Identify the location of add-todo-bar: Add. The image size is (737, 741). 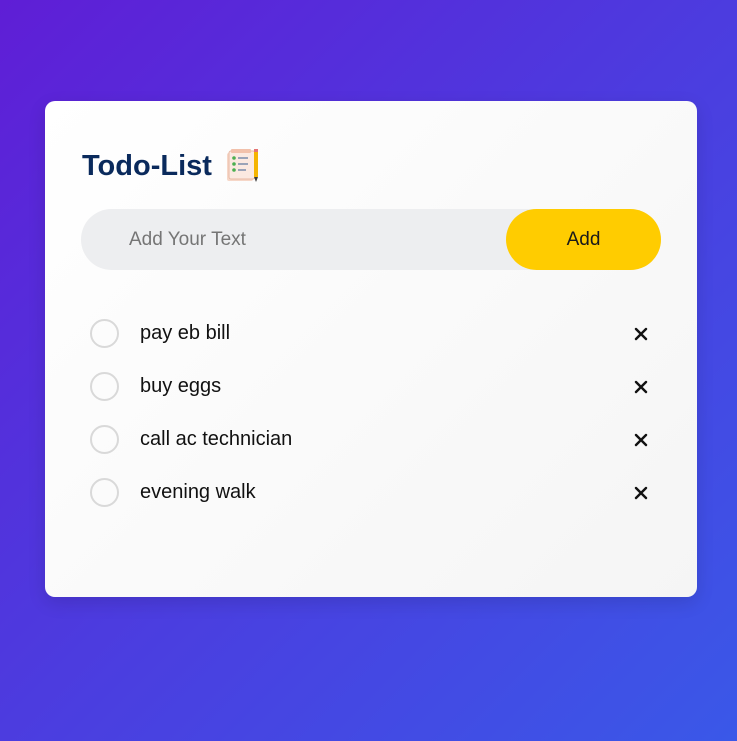
(371, 239).